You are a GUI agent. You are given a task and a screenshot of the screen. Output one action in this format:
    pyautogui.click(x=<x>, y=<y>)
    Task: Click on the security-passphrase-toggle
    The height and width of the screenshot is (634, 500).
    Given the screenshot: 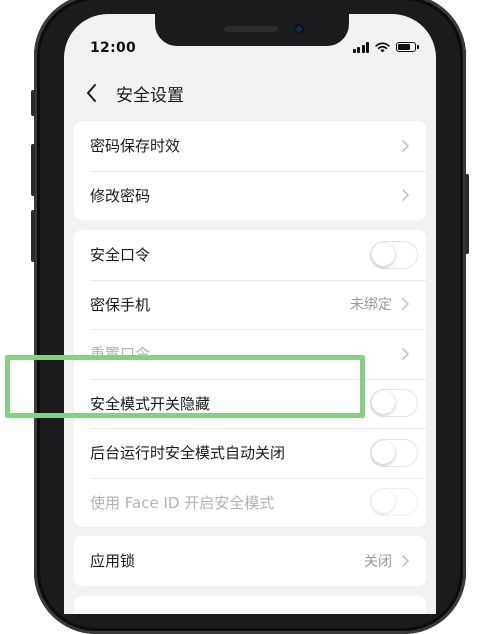 What is the action you would take?
    pyautogui.click(x=394, y=254)
    